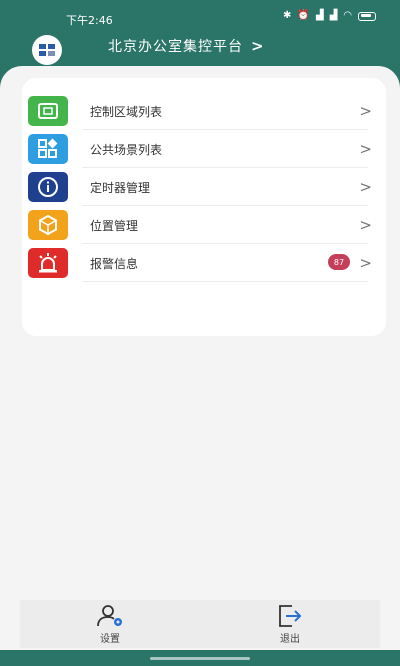  I want to click on menu-item-alarm: 报警信息 87 >, so click(204, 263).